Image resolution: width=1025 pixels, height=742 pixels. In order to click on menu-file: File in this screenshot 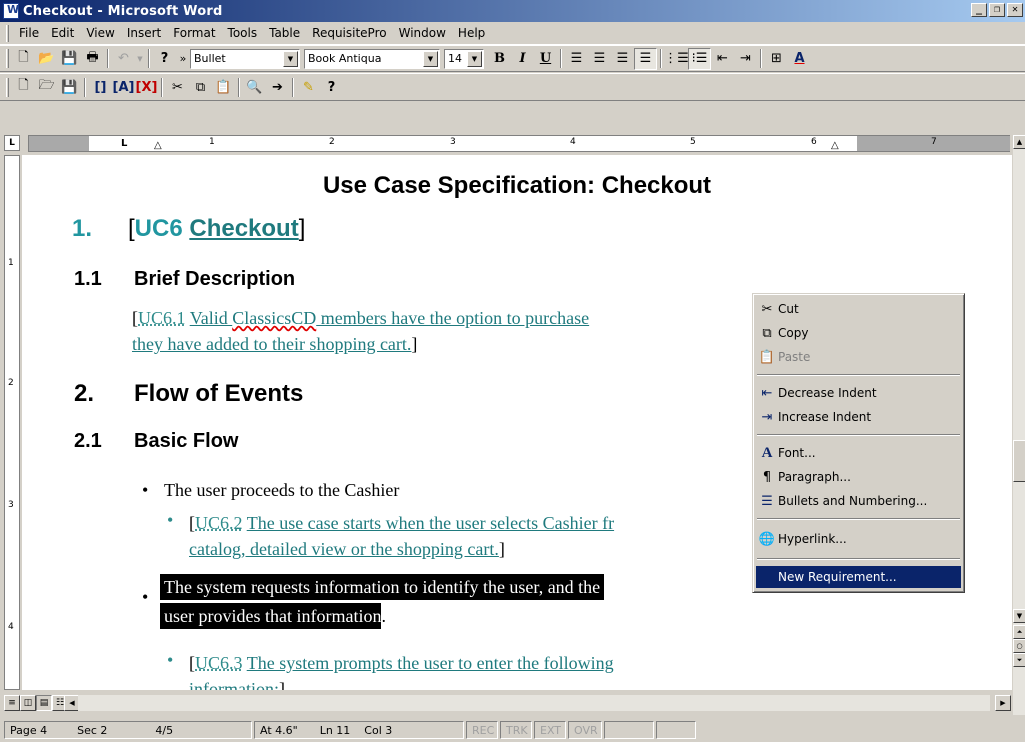, I will do `click(29, 33)`.